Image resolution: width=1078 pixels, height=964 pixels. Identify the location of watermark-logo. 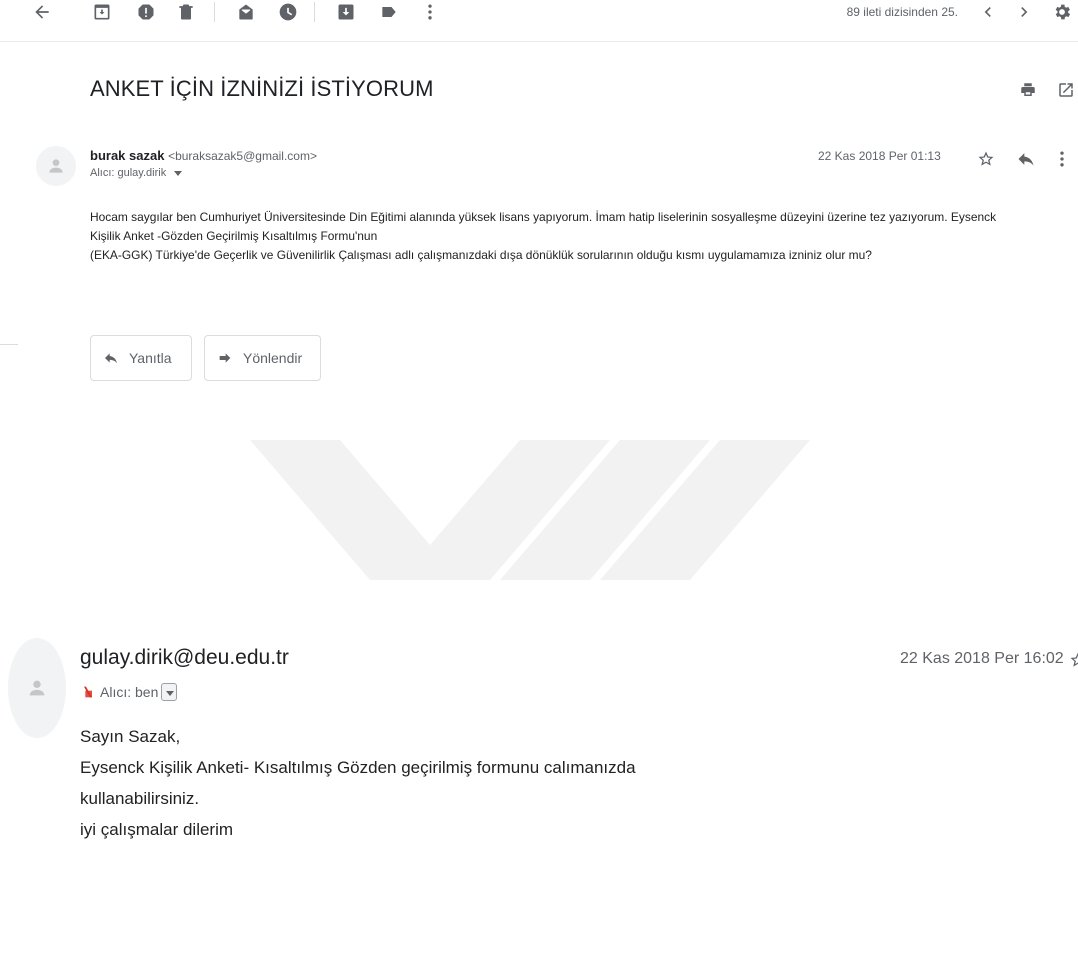
(530, 510).